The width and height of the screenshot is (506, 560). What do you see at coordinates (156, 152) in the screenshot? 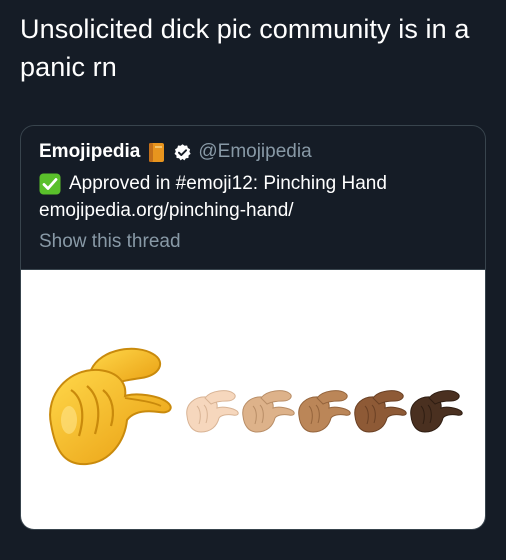
I see `book-icon` at bounding box center [156, 152].